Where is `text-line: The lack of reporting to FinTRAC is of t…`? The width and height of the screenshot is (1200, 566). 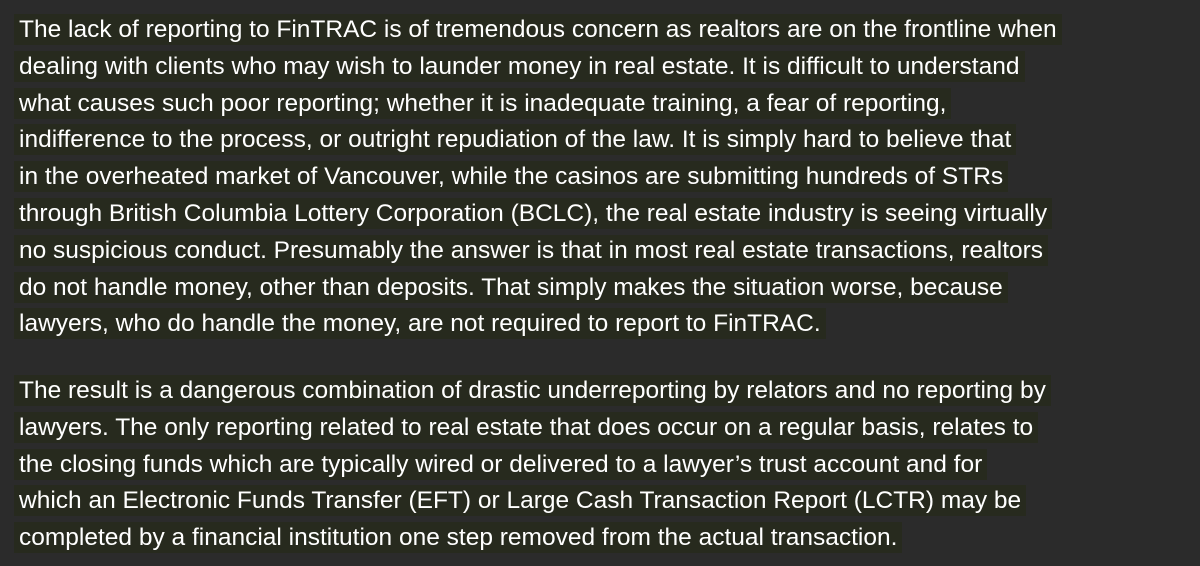 text-line: The lack of reporting to FinTRAC is of t… is located at coordinates (538, 30).